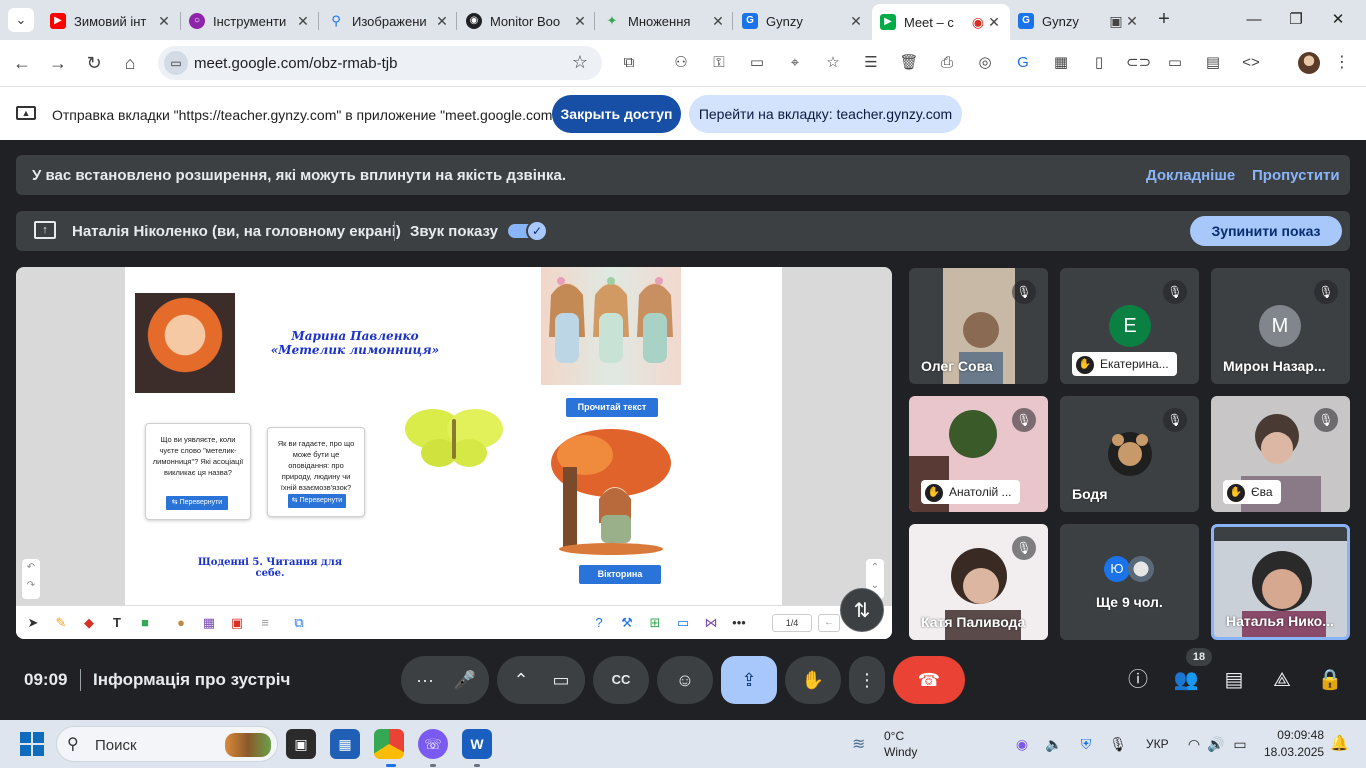  I want to click on home-button: ⌂, so click(130, 63).